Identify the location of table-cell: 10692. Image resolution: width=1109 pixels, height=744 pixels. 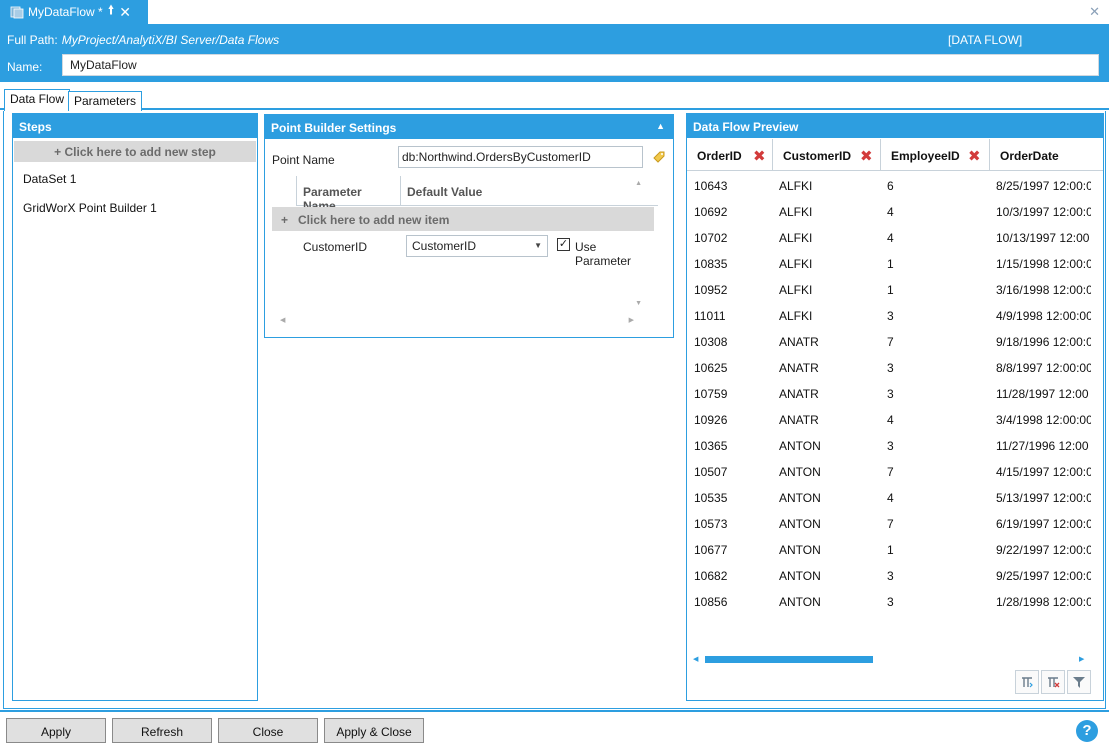
(711, 212).